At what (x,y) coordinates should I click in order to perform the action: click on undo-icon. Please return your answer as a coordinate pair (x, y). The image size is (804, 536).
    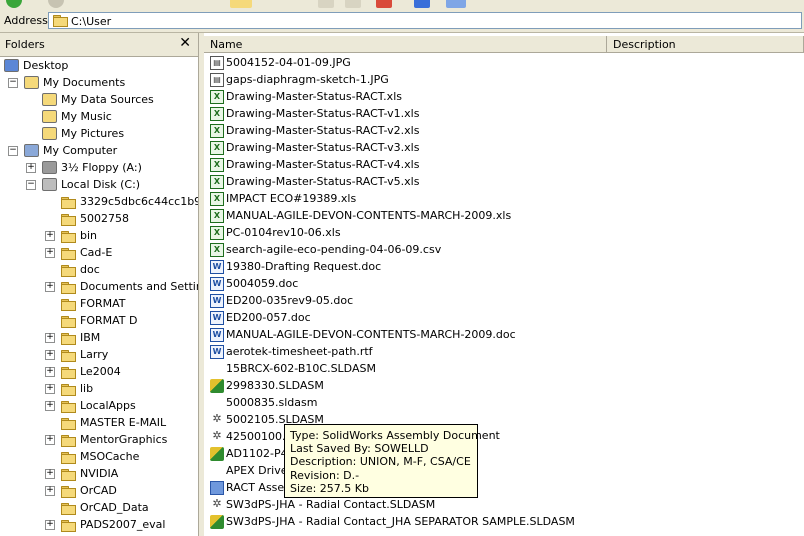
    Looking at the image, I should click on (422, 4).